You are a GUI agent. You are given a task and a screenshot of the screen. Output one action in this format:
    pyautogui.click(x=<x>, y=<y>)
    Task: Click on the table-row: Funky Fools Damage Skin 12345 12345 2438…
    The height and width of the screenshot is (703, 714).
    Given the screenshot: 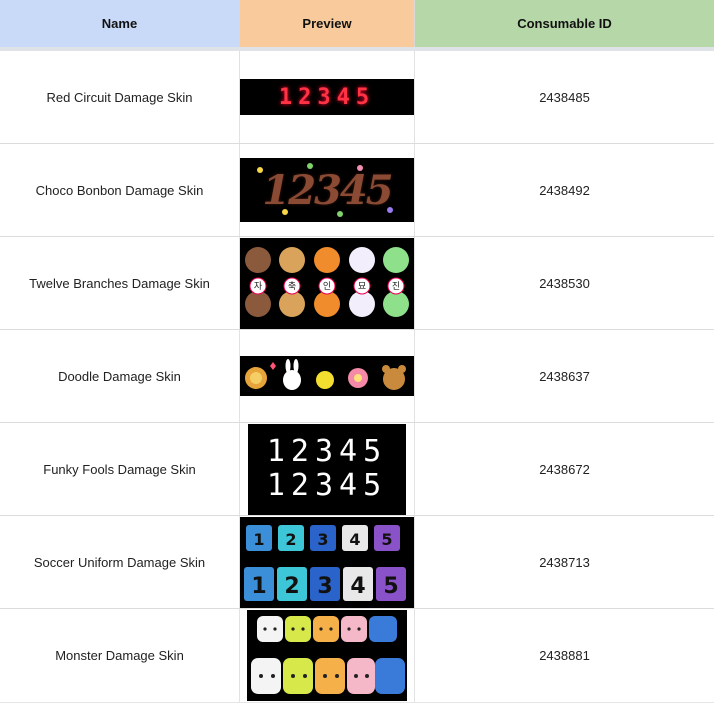 What is the action you would take?
    pyautogui.click(x=357, y=469)
    